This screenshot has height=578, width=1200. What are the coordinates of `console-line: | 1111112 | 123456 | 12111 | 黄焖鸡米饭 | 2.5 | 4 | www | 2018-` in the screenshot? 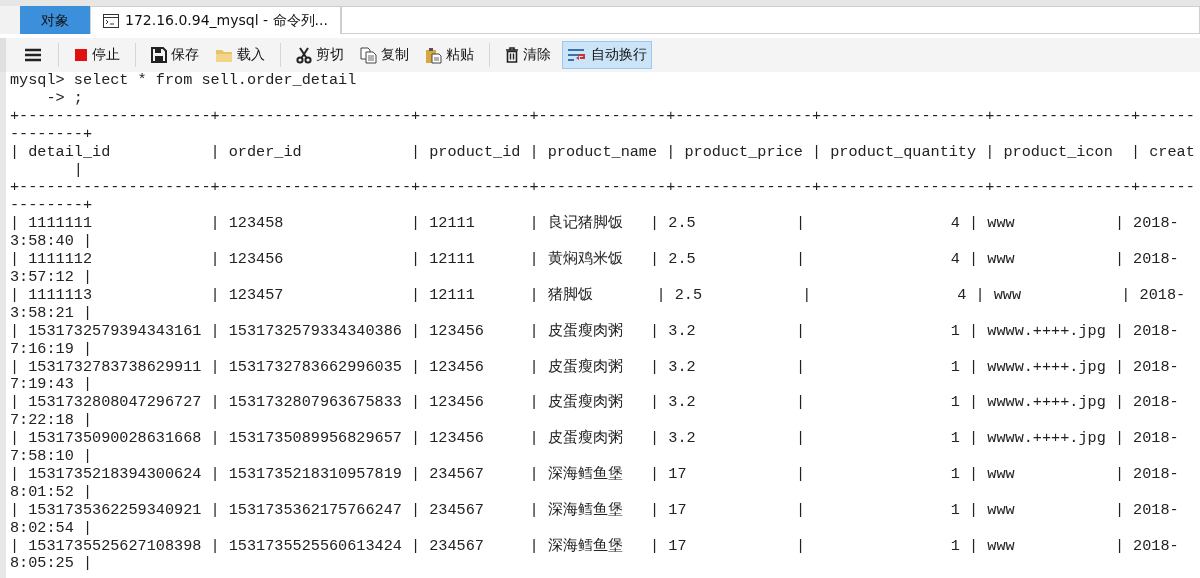 It's located at (594, 260).